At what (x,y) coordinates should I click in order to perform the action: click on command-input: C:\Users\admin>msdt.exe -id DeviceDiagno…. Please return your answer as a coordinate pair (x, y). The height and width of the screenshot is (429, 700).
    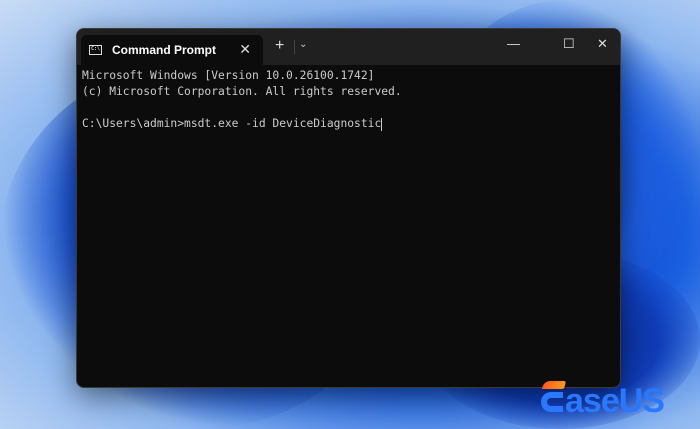
    Looking at the image, I should click on (231, 123).